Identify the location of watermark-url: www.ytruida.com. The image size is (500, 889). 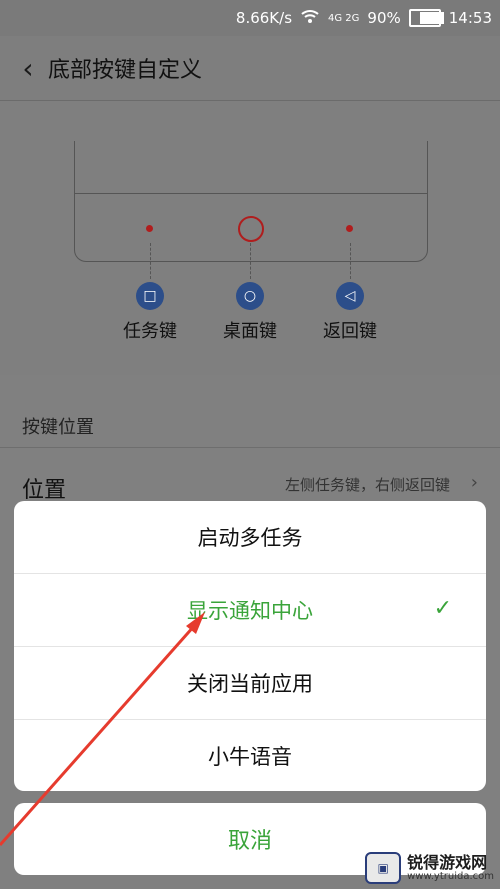
(450, 877).